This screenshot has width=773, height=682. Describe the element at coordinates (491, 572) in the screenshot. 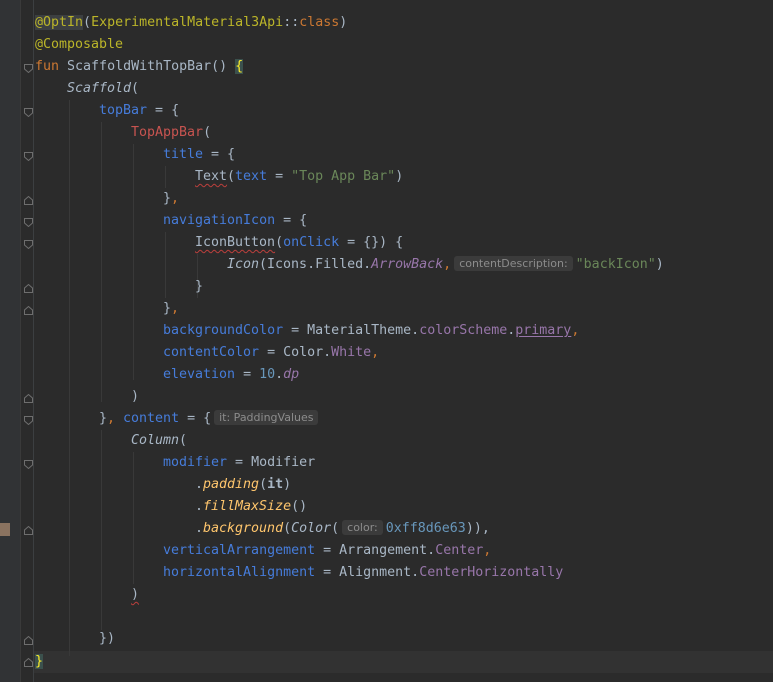

I see `property-token: CenterHorizontally` at that location.